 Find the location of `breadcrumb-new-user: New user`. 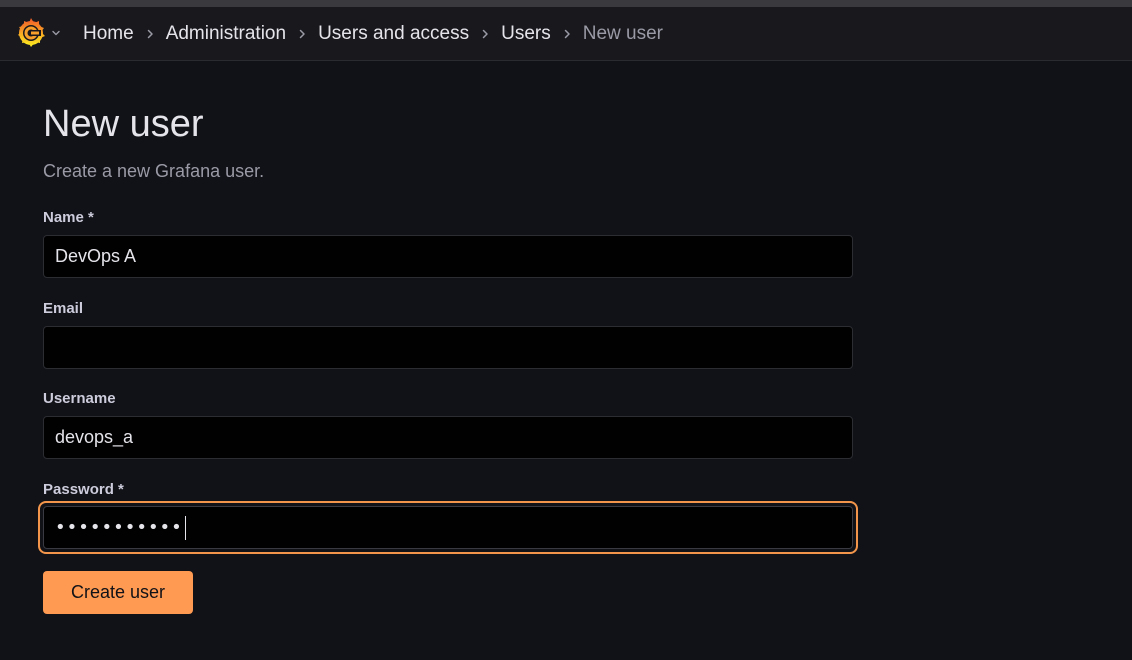

breadcrumb-new-user: New user is located at coordinates (622, 33).